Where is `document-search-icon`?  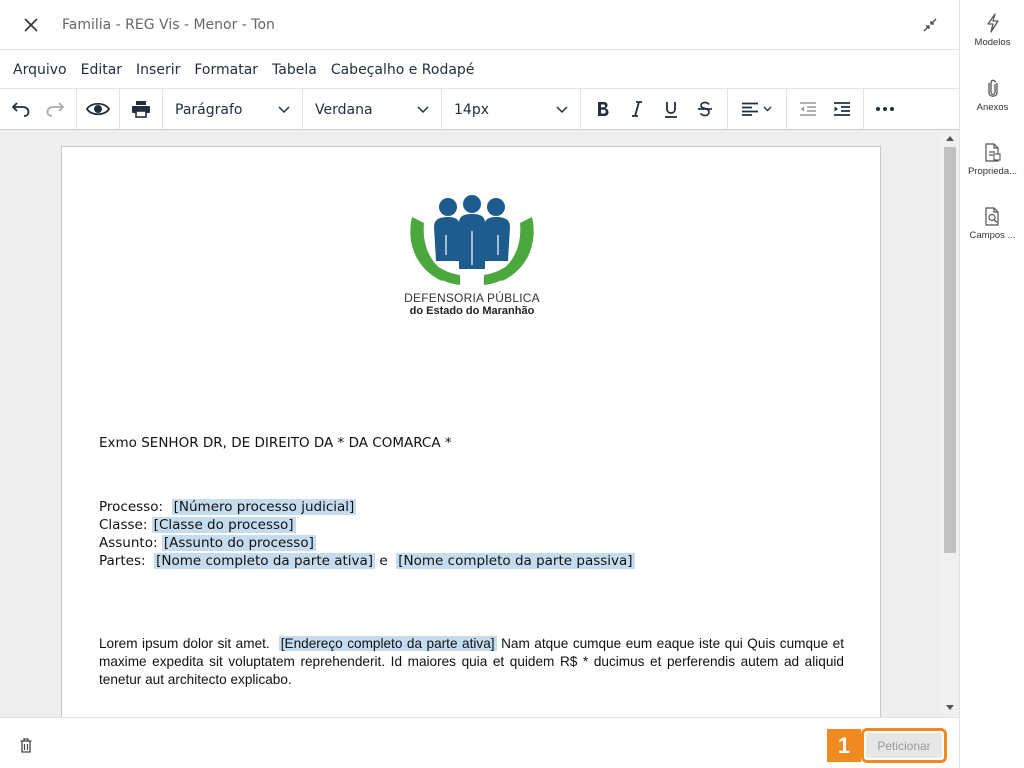
document-search-icon is located at coordinates (993, 216).